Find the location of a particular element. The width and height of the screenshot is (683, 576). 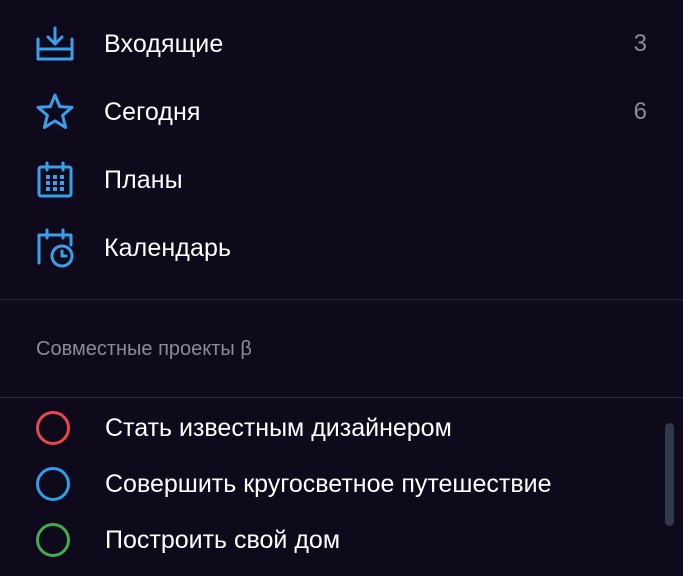

project-label: Построить свой дом is located at coordinates (223, 539).